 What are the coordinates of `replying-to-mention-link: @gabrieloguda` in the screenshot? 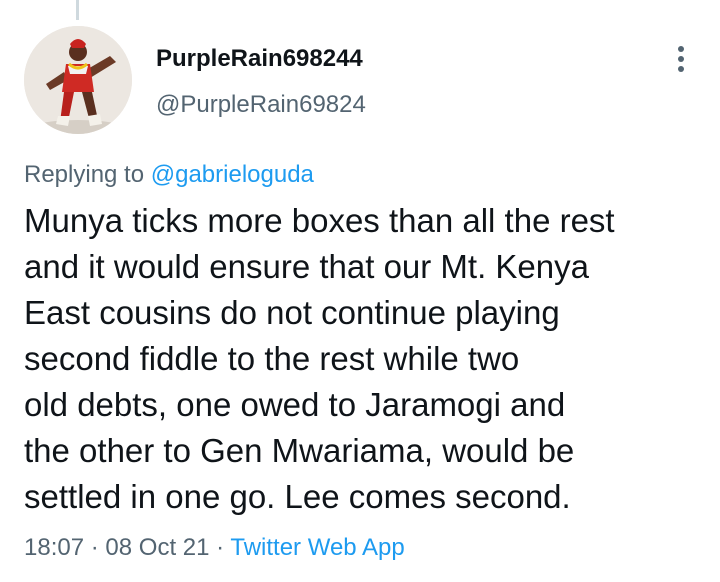 It's located at (232, 174).